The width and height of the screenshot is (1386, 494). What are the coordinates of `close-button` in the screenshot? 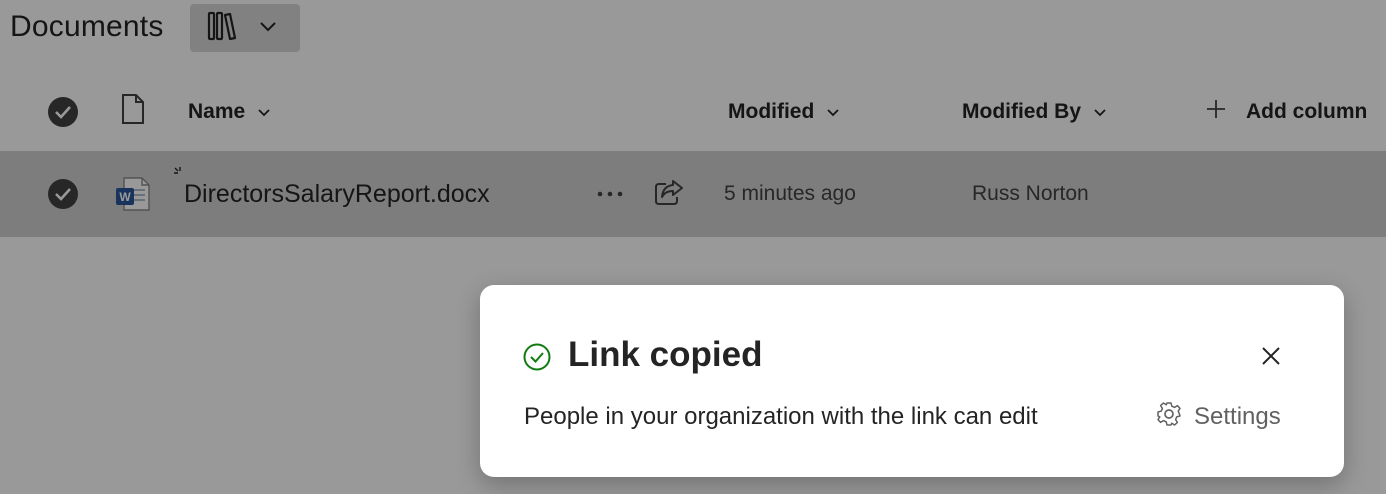 It's located at (1271, 356).